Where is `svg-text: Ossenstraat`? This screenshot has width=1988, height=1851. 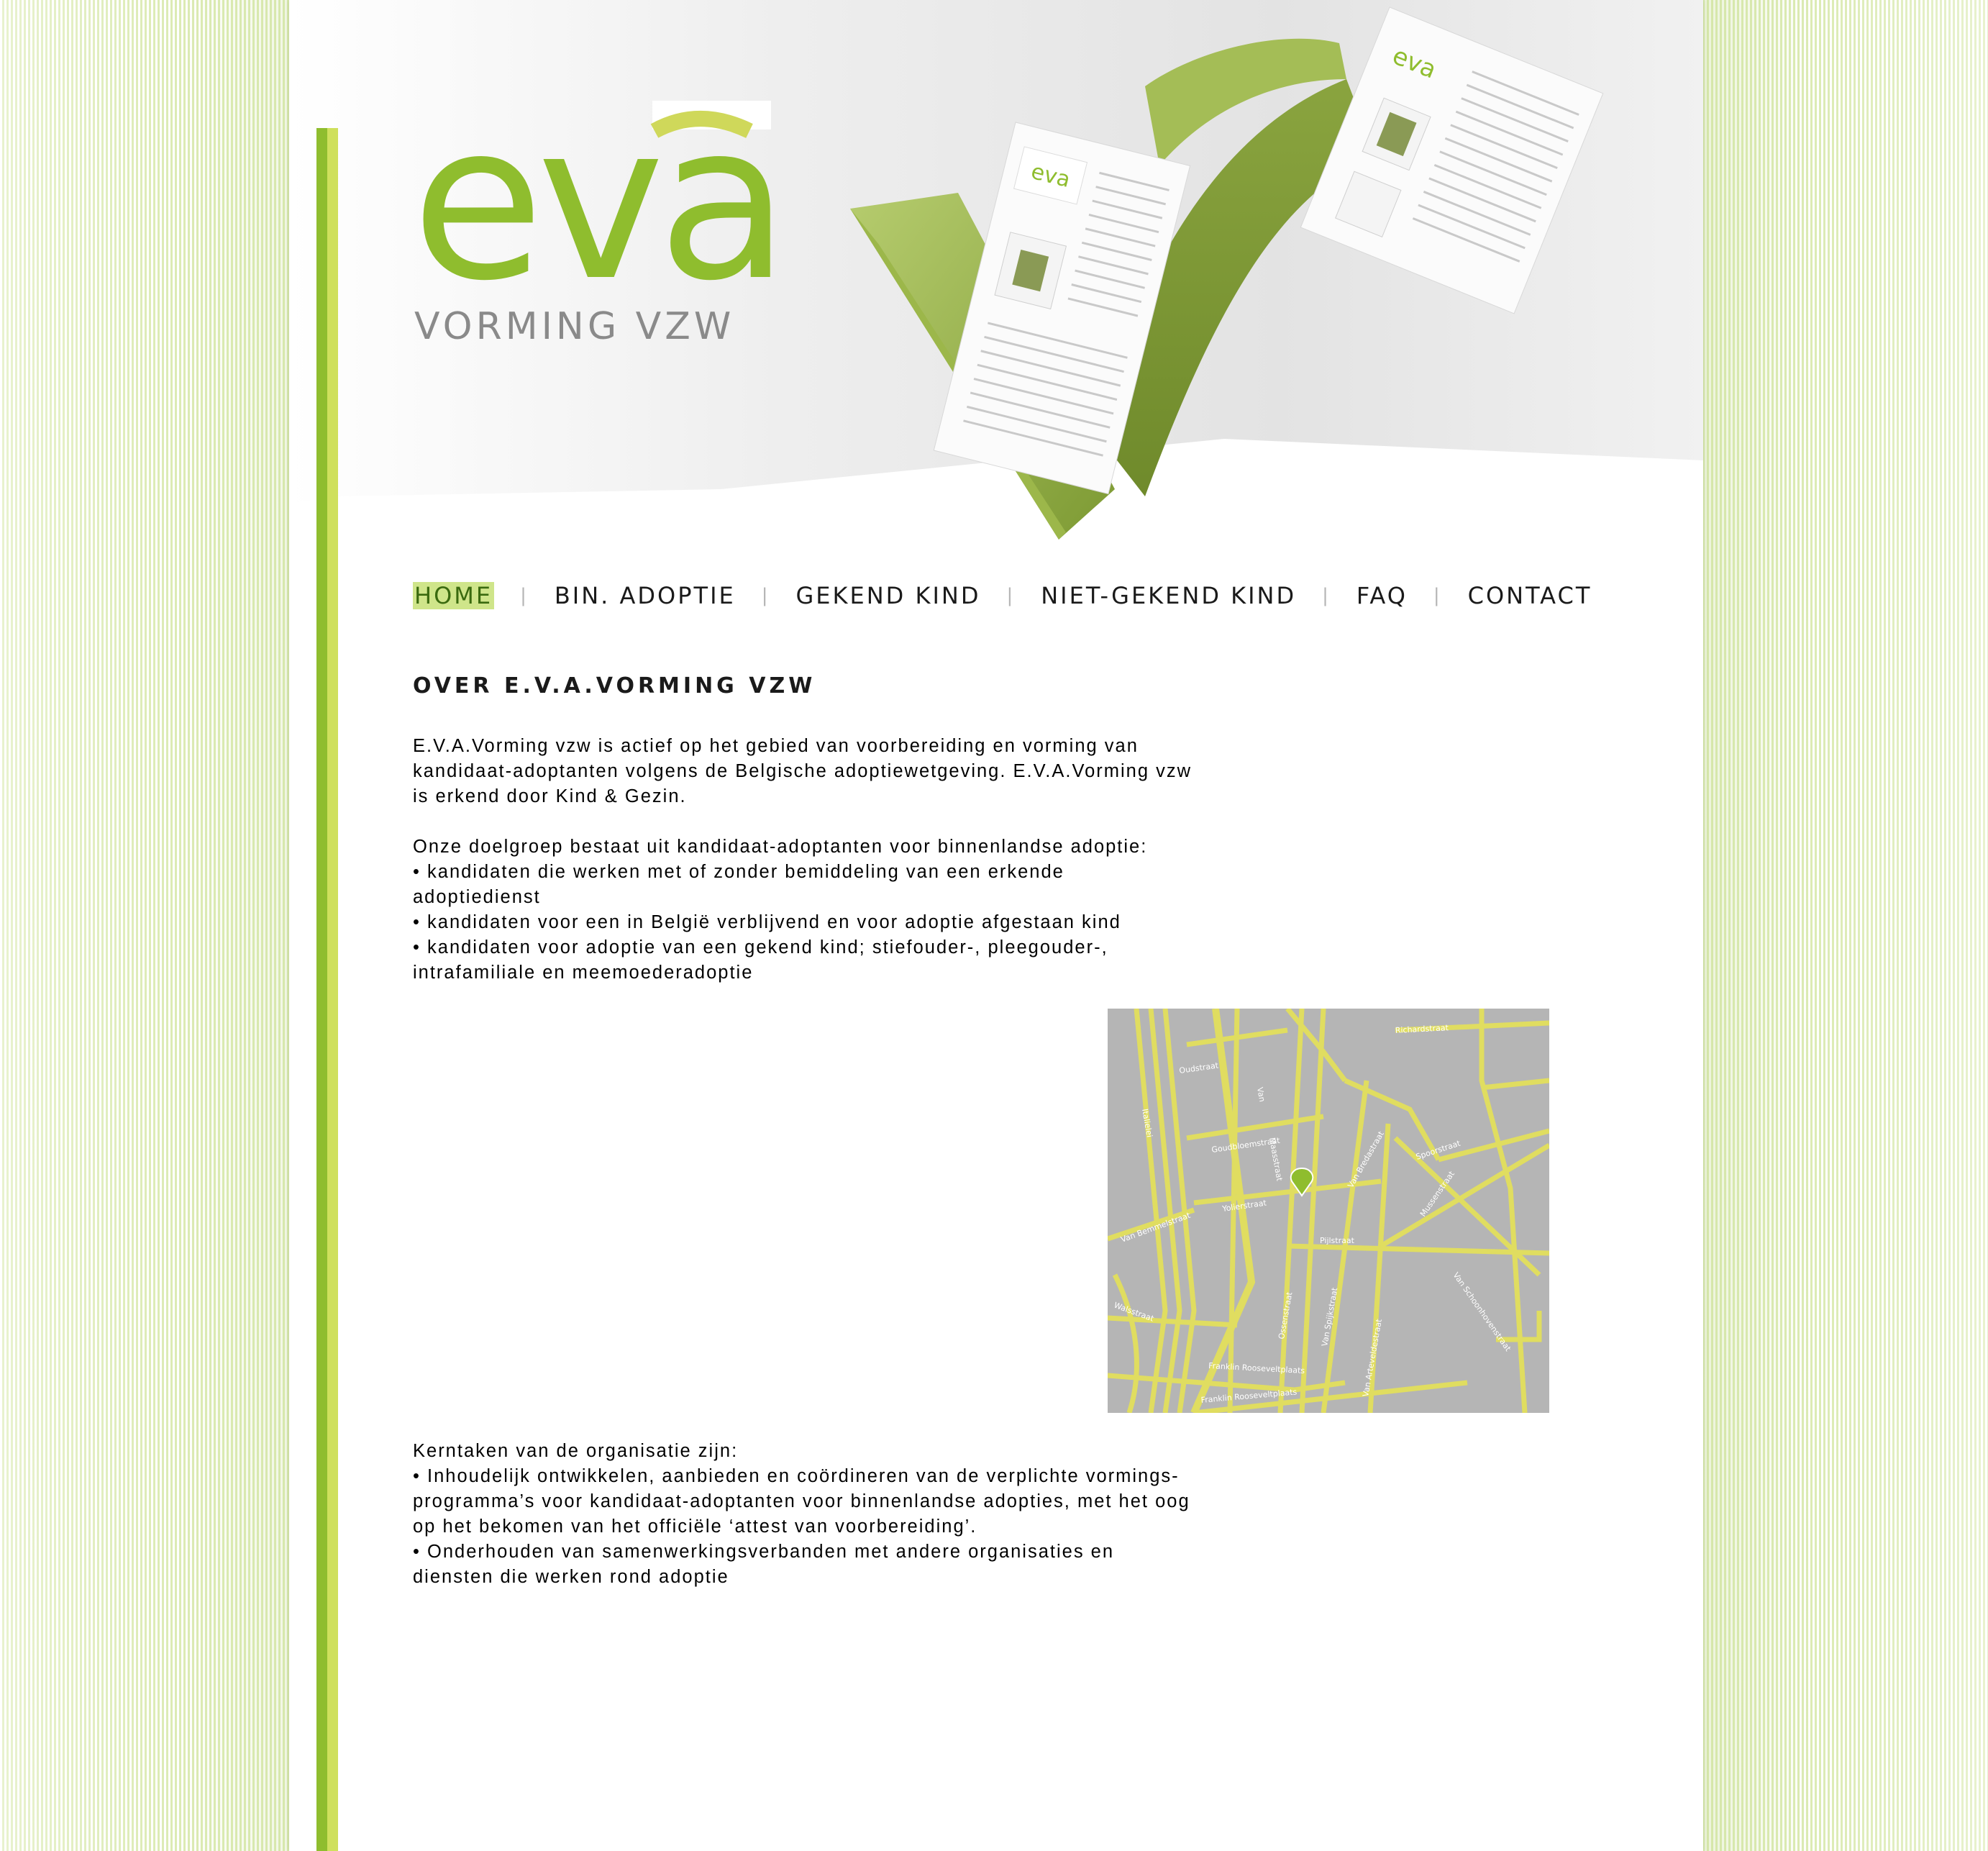 svg-text: Ossenstraat is located at coordinates (1285, 1315).